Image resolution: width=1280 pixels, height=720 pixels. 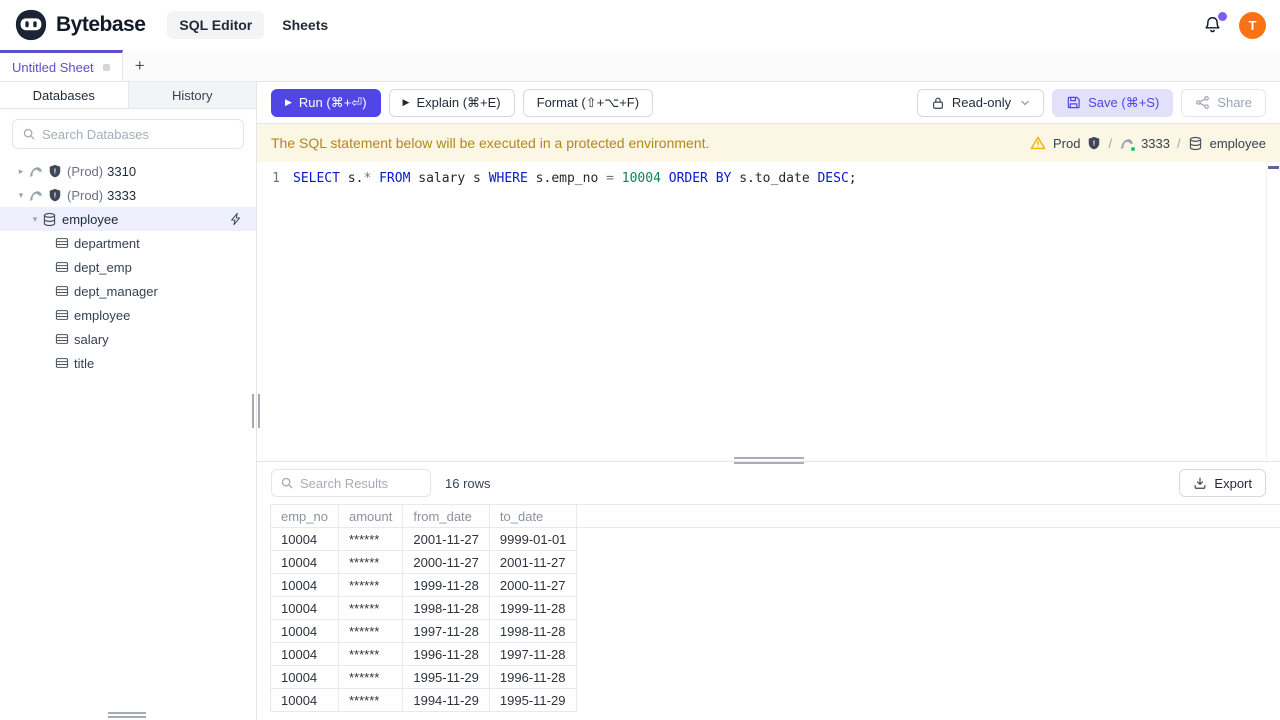 I want to click on search-databases-input, so click(x=138, y=134).